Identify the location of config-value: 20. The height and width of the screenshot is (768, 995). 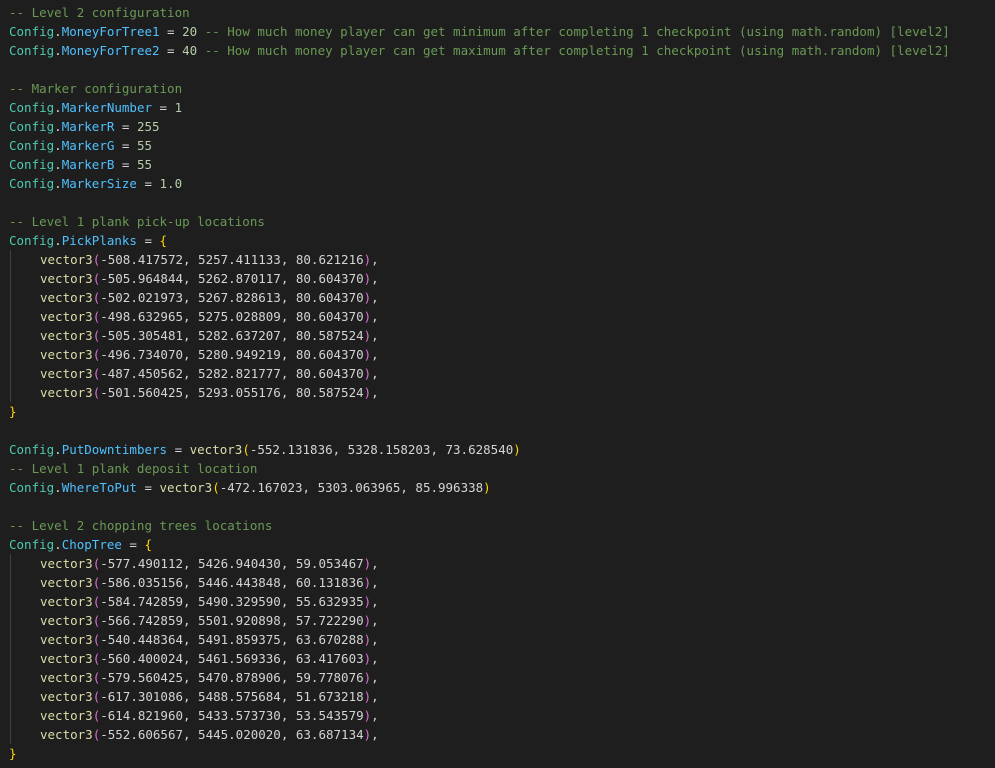
(190, 31).